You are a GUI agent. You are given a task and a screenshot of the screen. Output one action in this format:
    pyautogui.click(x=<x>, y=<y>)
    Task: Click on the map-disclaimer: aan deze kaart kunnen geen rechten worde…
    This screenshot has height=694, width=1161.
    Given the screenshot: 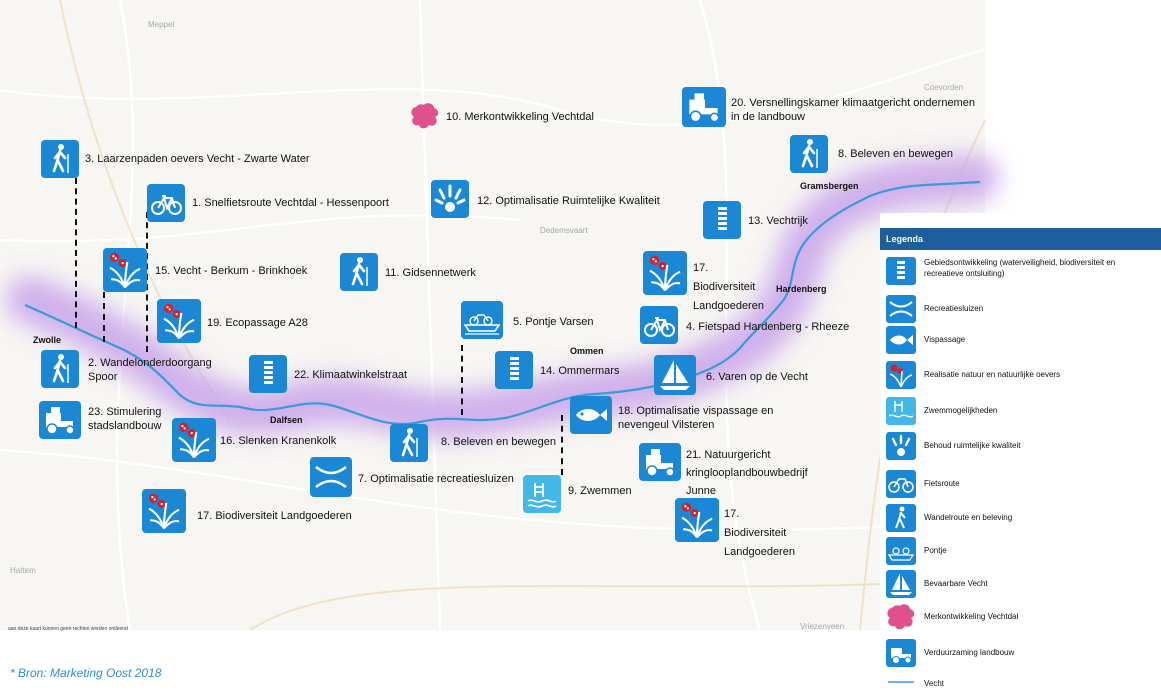 What is the action you would take?
    pyautogui.click(x=68, y=629)
    